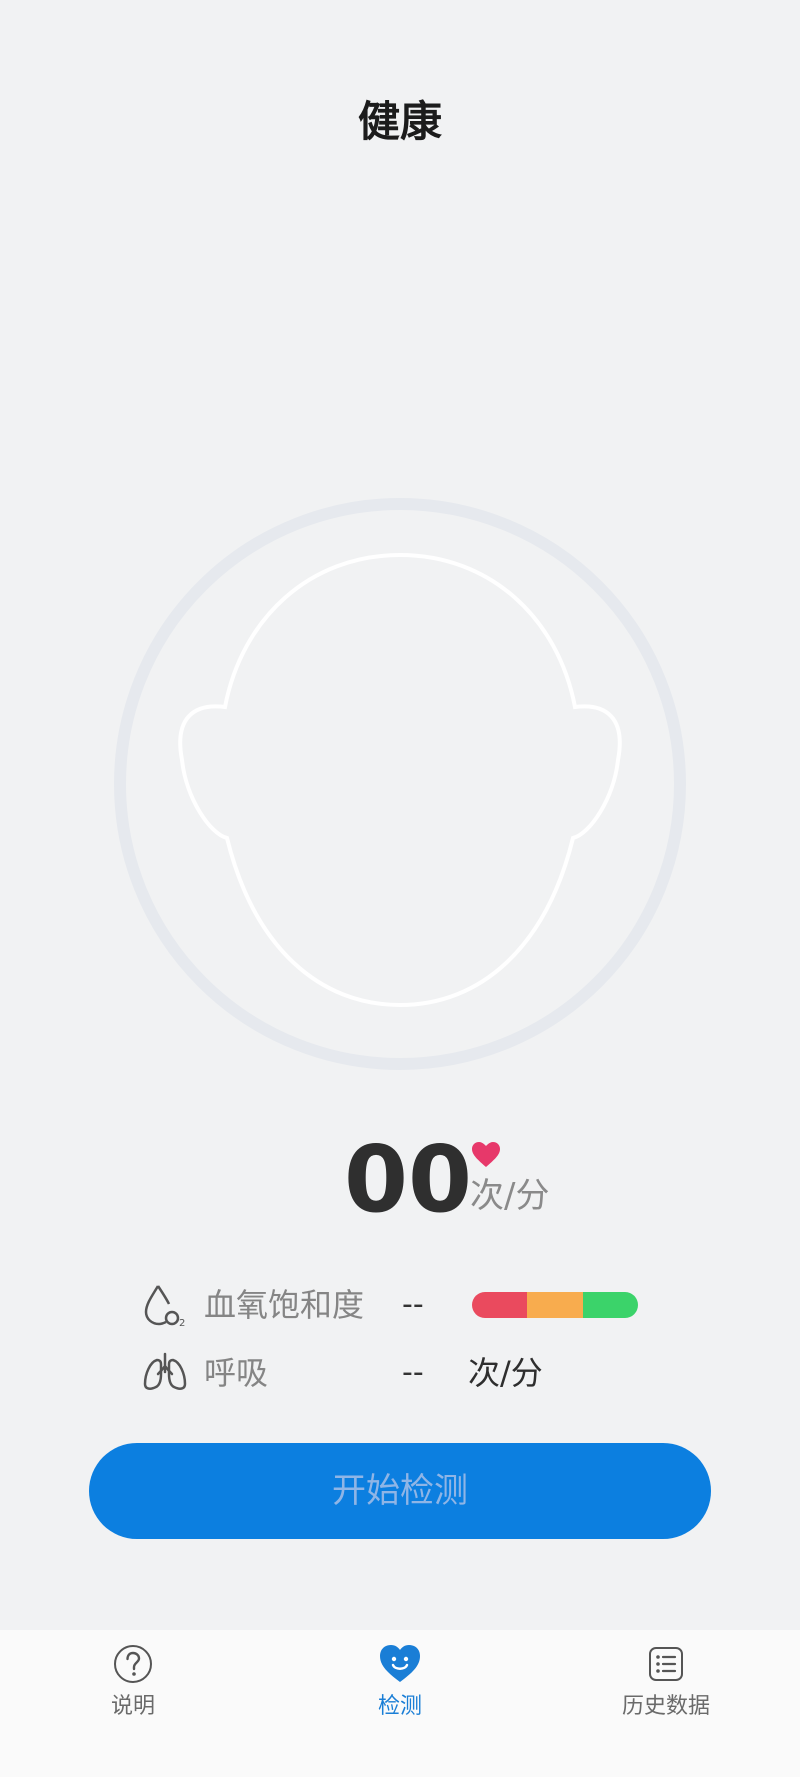 The height and width of the screenshot is (1777, 800). I want to click on spo2-bar-mid, so click(555, 1305).